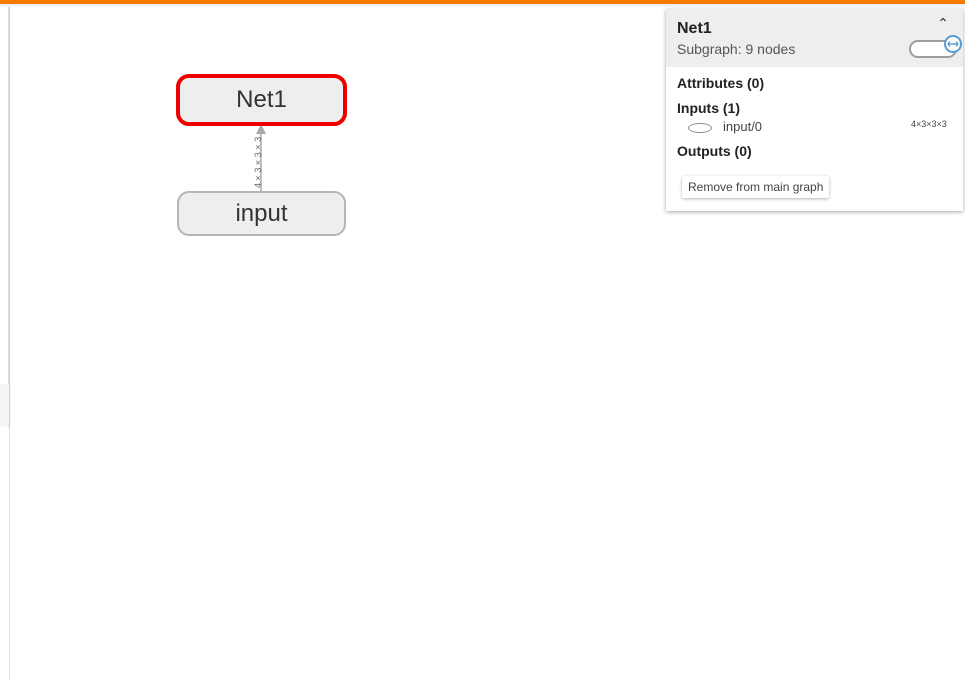 This screenshot has height=680, width=965. I want to click on node-input-label: input, so click(261, 213).